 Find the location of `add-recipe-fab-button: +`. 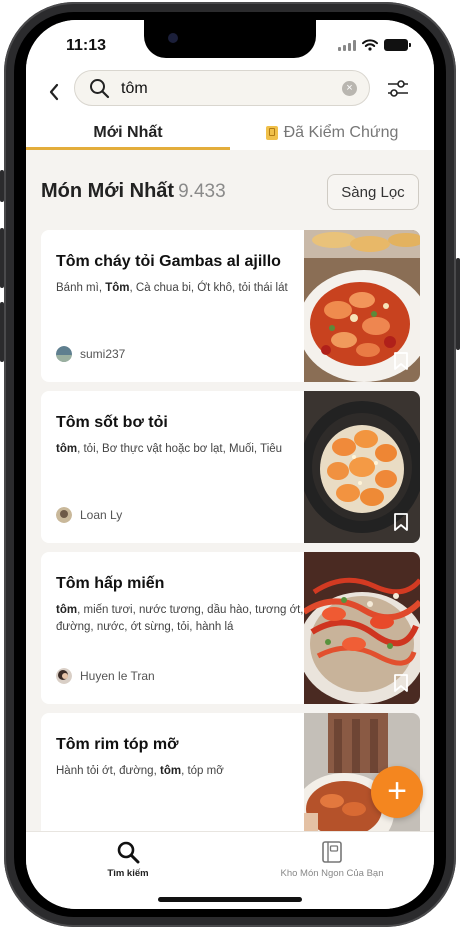

add-recipe-fab-button: + is located at coordinates (397, 792).